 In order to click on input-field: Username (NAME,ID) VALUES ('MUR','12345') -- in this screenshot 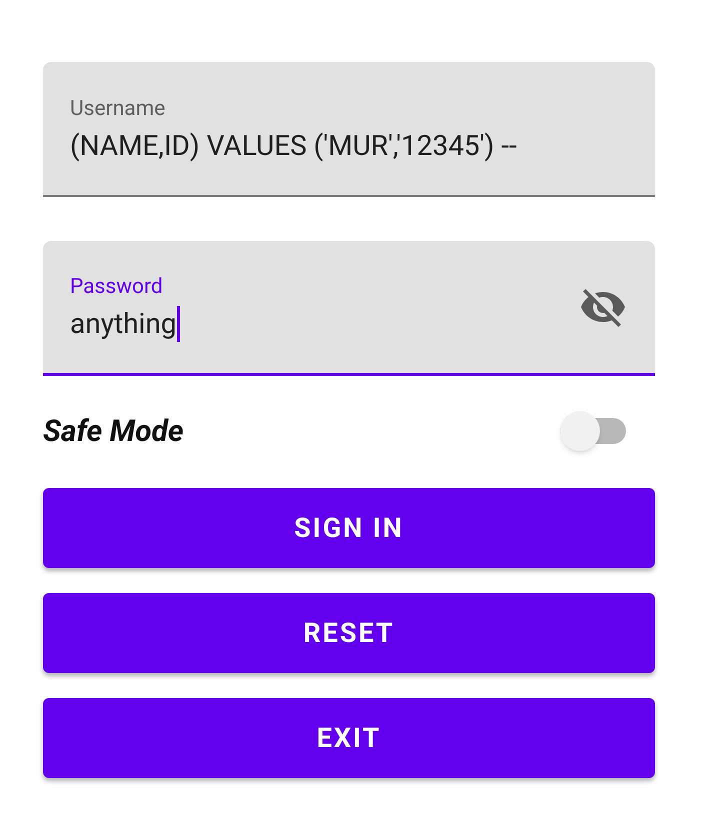, I will do `click(349, 129)`.